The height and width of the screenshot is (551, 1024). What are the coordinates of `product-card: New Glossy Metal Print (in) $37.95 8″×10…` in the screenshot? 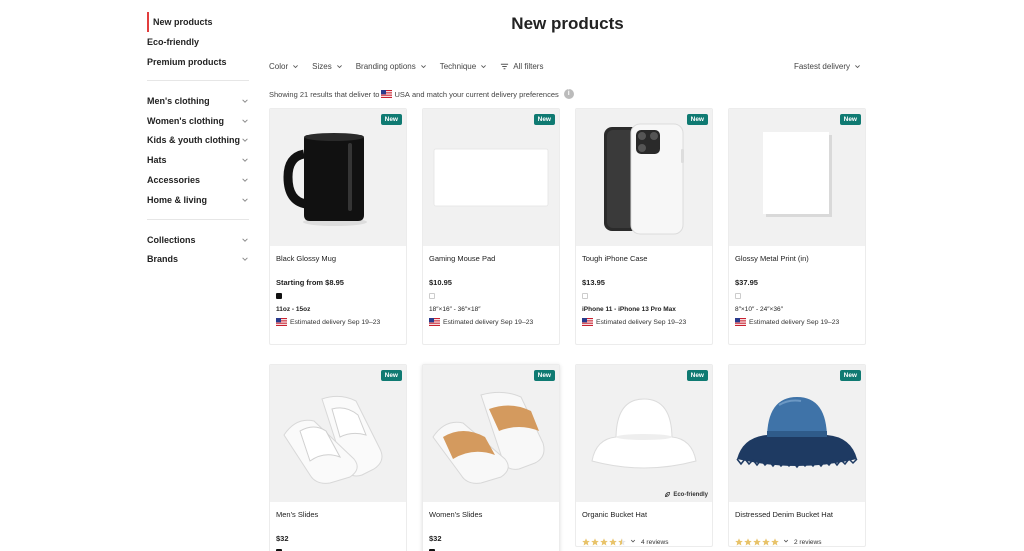 It's located at (797, 226).